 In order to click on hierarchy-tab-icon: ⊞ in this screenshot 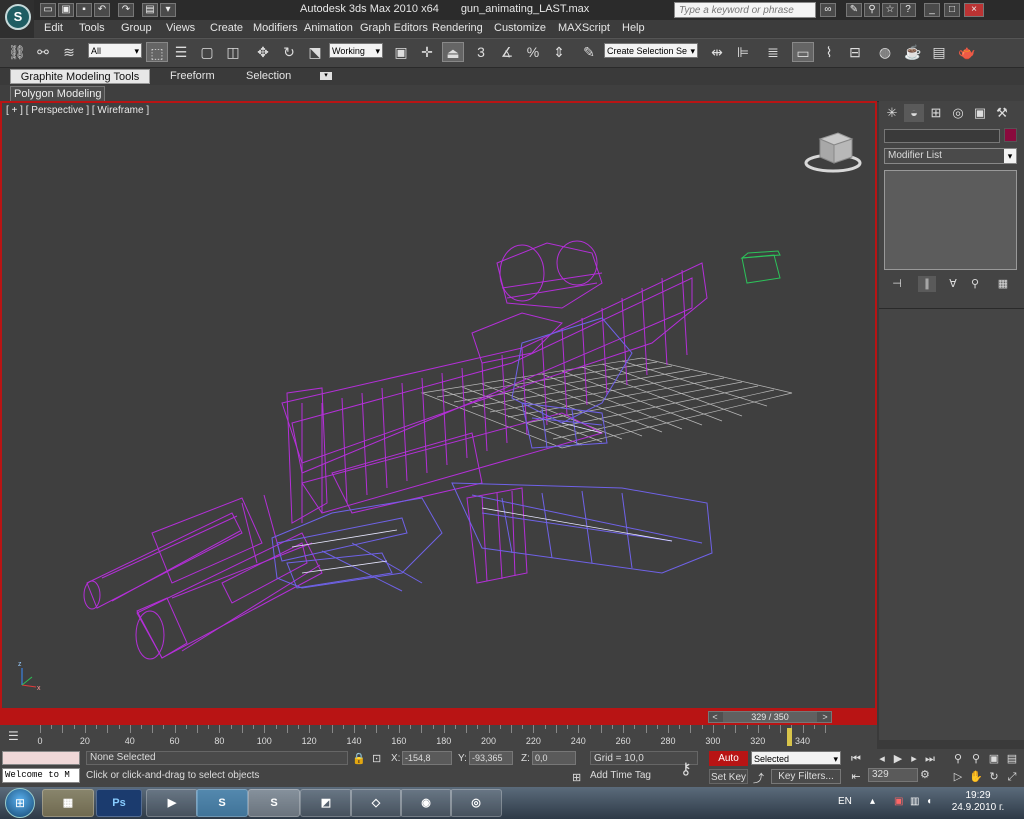, I will do `click(936, 113)`.